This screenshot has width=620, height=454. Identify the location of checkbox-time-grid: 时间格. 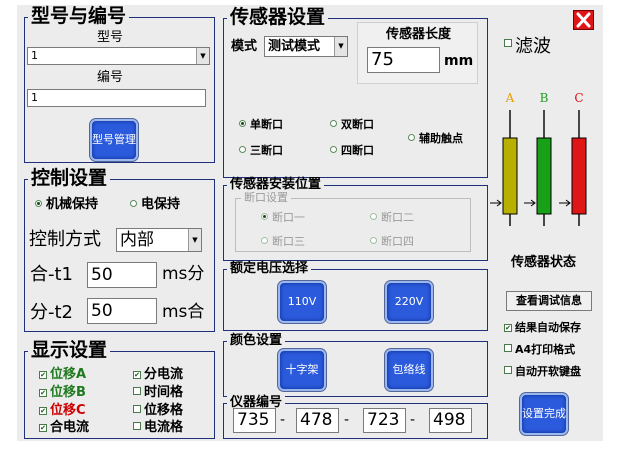
(158, 392).